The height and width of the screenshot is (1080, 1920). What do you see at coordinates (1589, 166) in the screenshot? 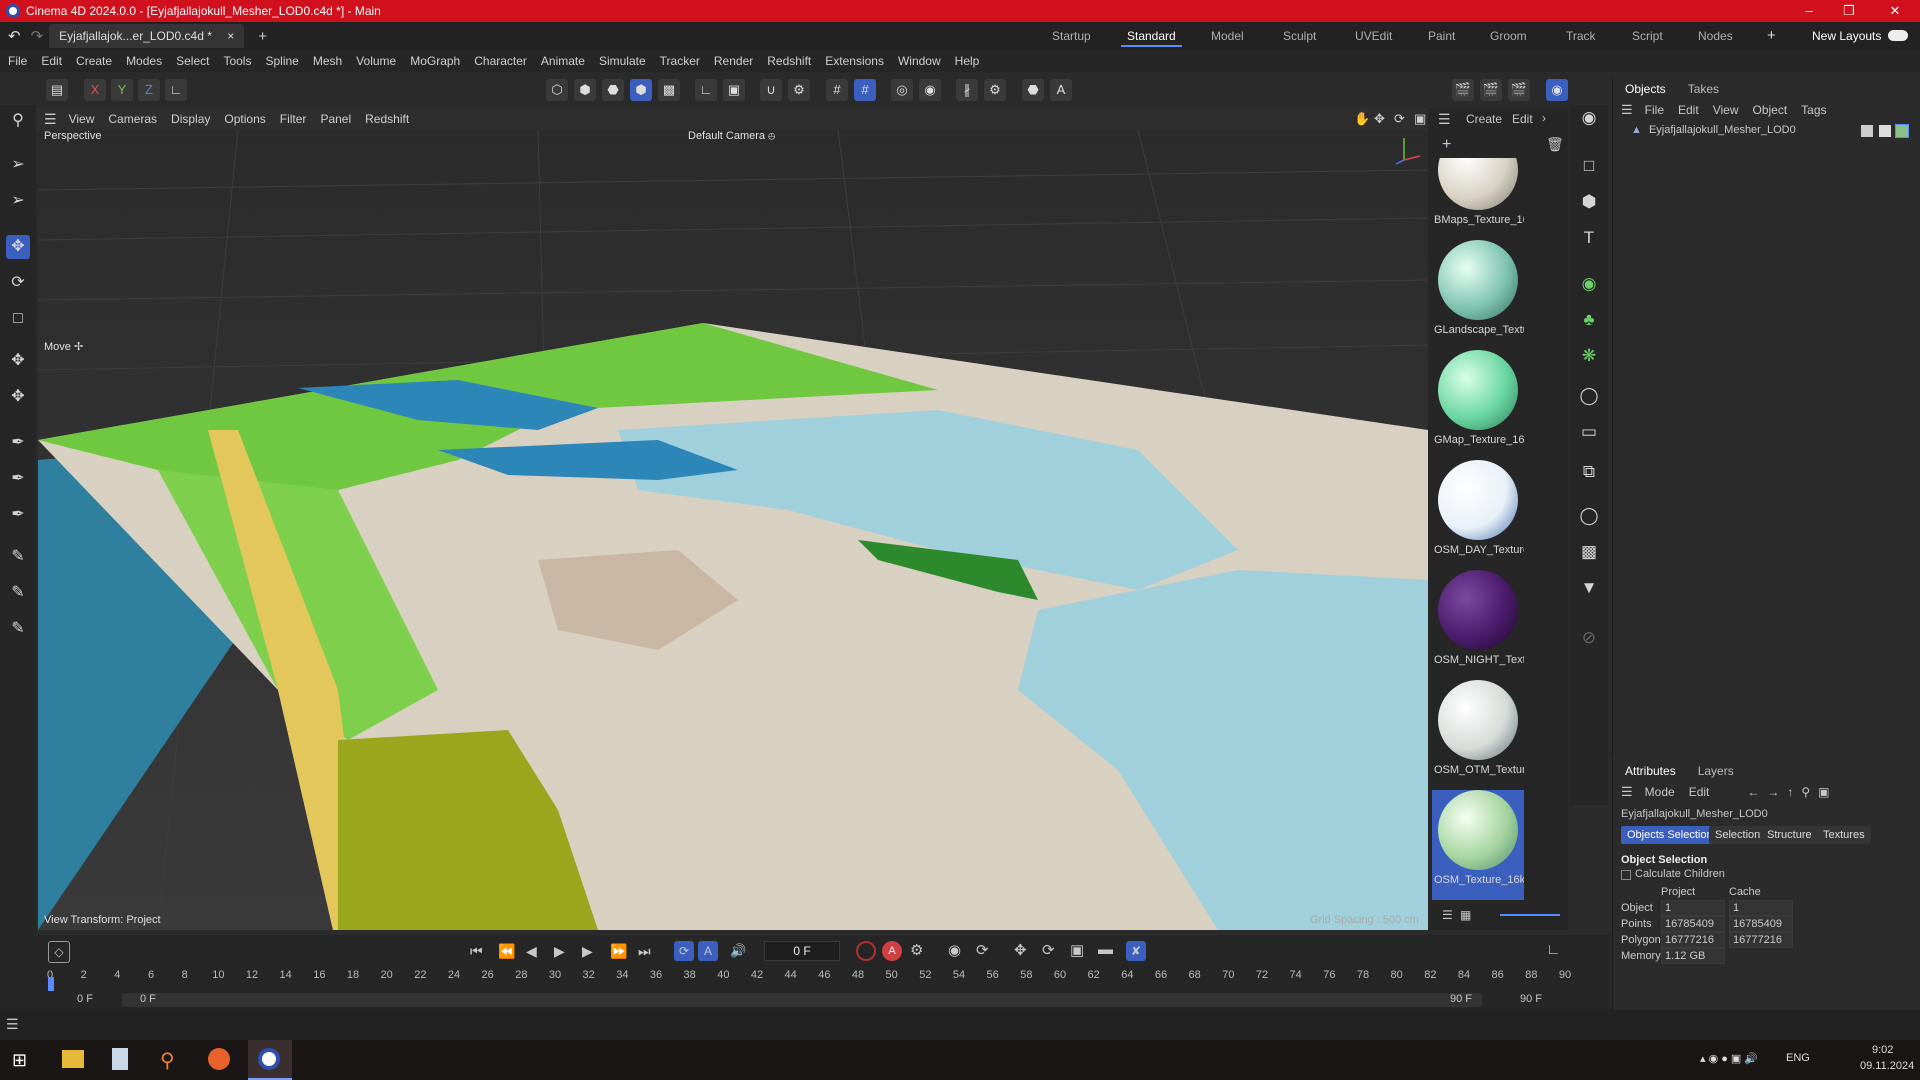
I see `cube-primitive-icon: □` at bounding box center [1589, 166].